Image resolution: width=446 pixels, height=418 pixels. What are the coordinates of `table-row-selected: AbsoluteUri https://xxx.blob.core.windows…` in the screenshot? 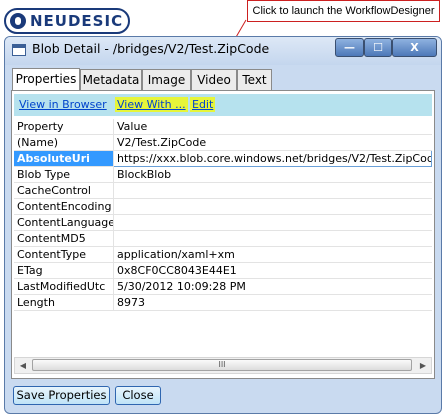 It's located at (223, 158).